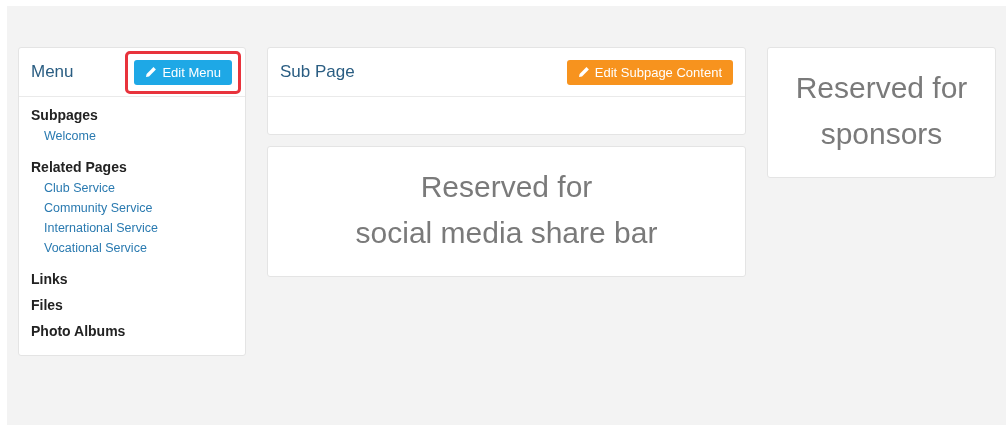 Image resolution: width=1006 pixels, height=425 pixels. What do you see at coordinates (132, 279) in the screenshot?
I see `menu-section-title: Links` at bounding box center [132, 279].